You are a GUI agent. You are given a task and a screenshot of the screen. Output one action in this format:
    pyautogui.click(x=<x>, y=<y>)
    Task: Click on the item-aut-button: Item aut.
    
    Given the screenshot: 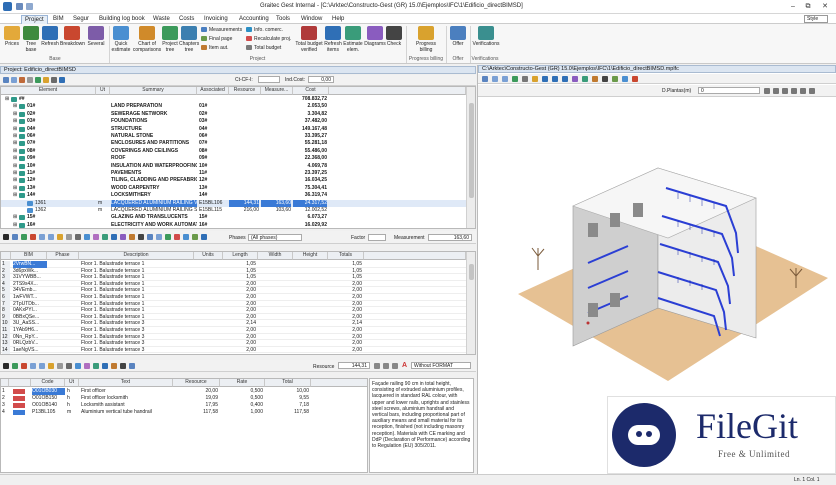 What is the action you would take?
    pyautogui.click(x=214, y=48)
    